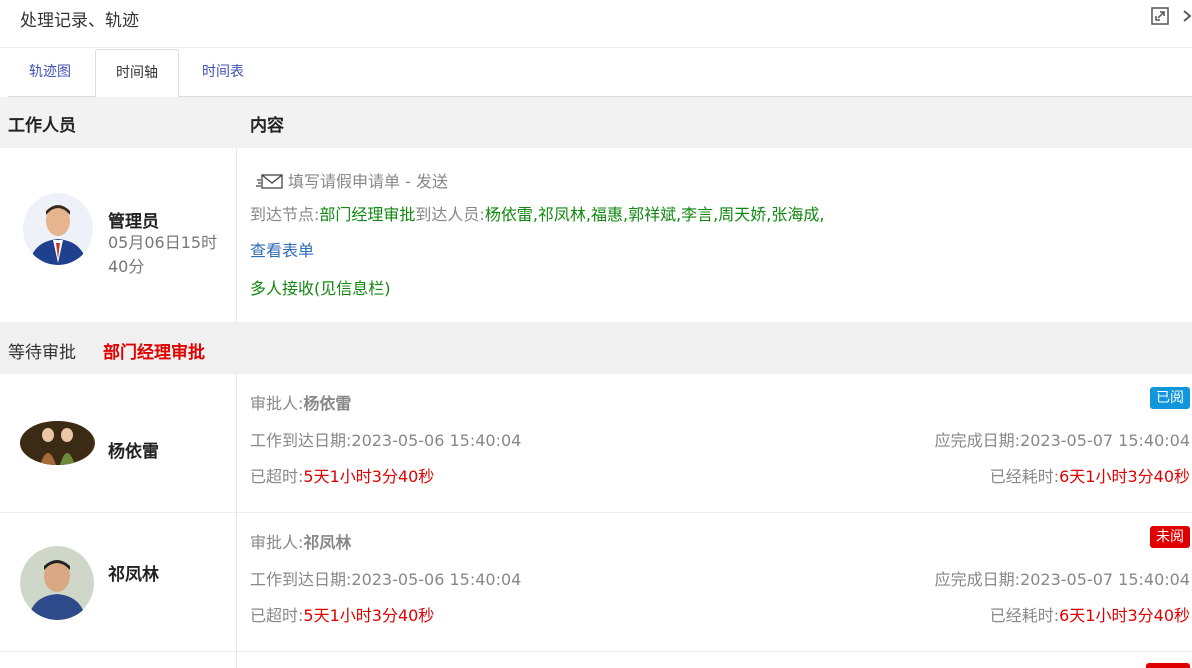  Describe the element at coordinates (368, 181) in the screenshot. I see `action-text: 填写请假申请单 - 发送` at that location.